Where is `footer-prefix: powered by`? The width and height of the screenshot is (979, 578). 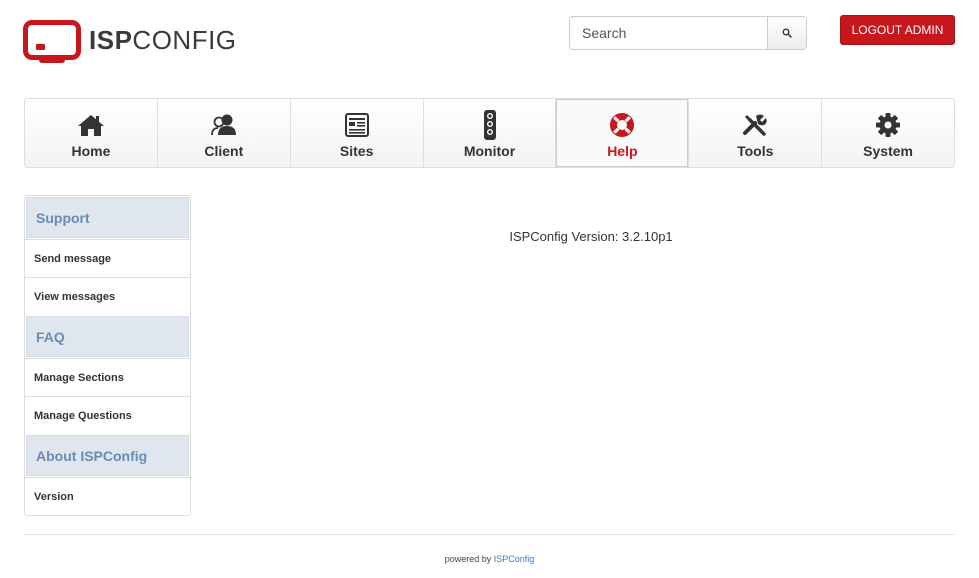 footer-prefix: powered by is located at coordinates (468, 559).